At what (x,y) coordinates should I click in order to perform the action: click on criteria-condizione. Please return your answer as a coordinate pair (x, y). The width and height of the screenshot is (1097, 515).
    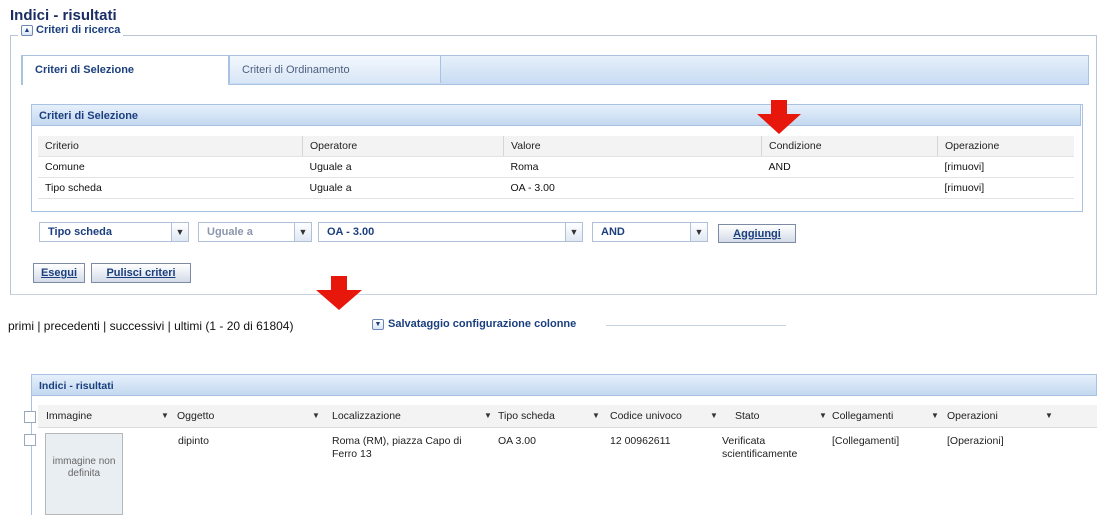
    Looking at the image, I should click on (849, 188).